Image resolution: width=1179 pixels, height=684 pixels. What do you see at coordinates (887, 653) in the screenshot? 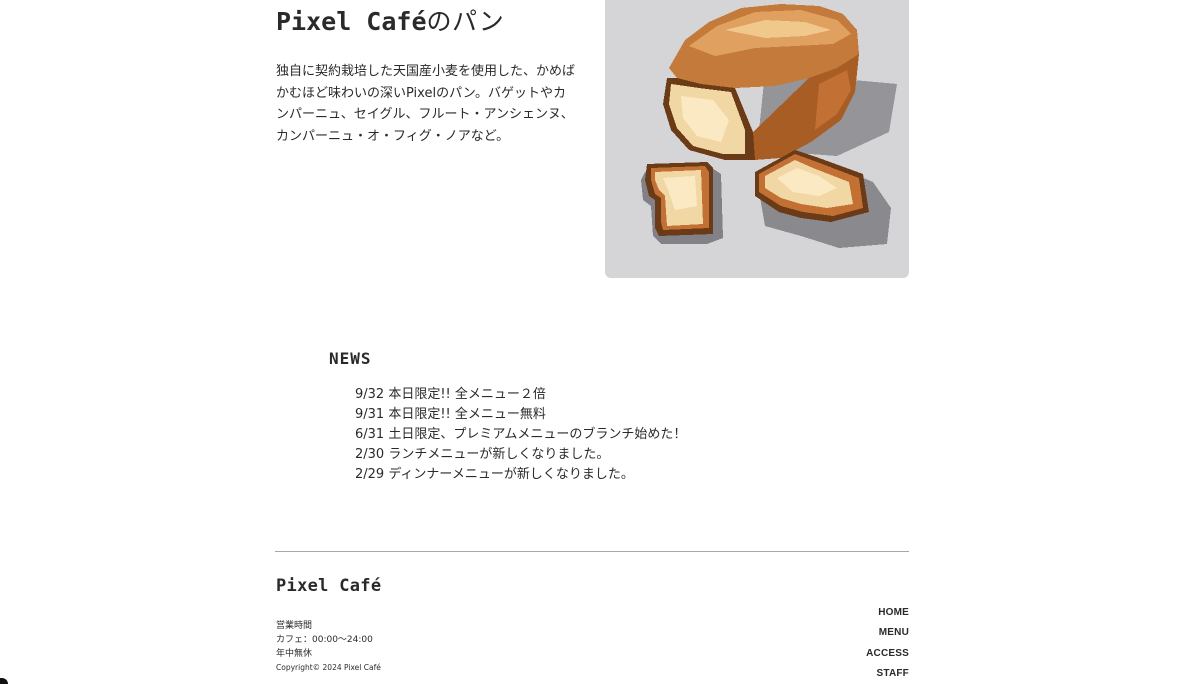
I see `footer-nav-access: ACCESS` at bounding box center [887, 653].